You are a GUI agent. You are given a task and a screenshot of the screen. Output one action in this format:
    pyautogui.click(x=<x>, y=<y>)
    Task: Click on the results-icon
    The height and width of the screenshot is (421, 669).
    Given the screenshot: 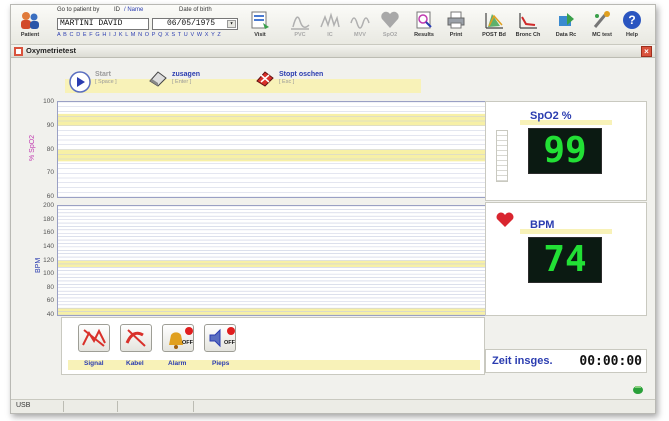 What is the action you would take?
    pyautogui.click(x=424, y=20)
    